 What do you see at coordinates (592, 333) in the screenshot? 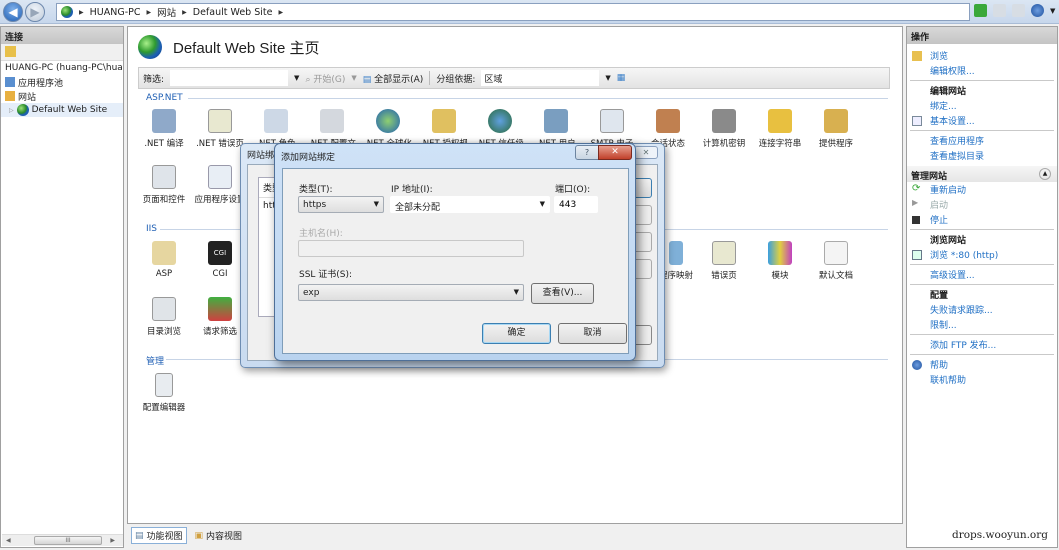
I see `cancel-button: 取消` at bounding box center [592, 333].